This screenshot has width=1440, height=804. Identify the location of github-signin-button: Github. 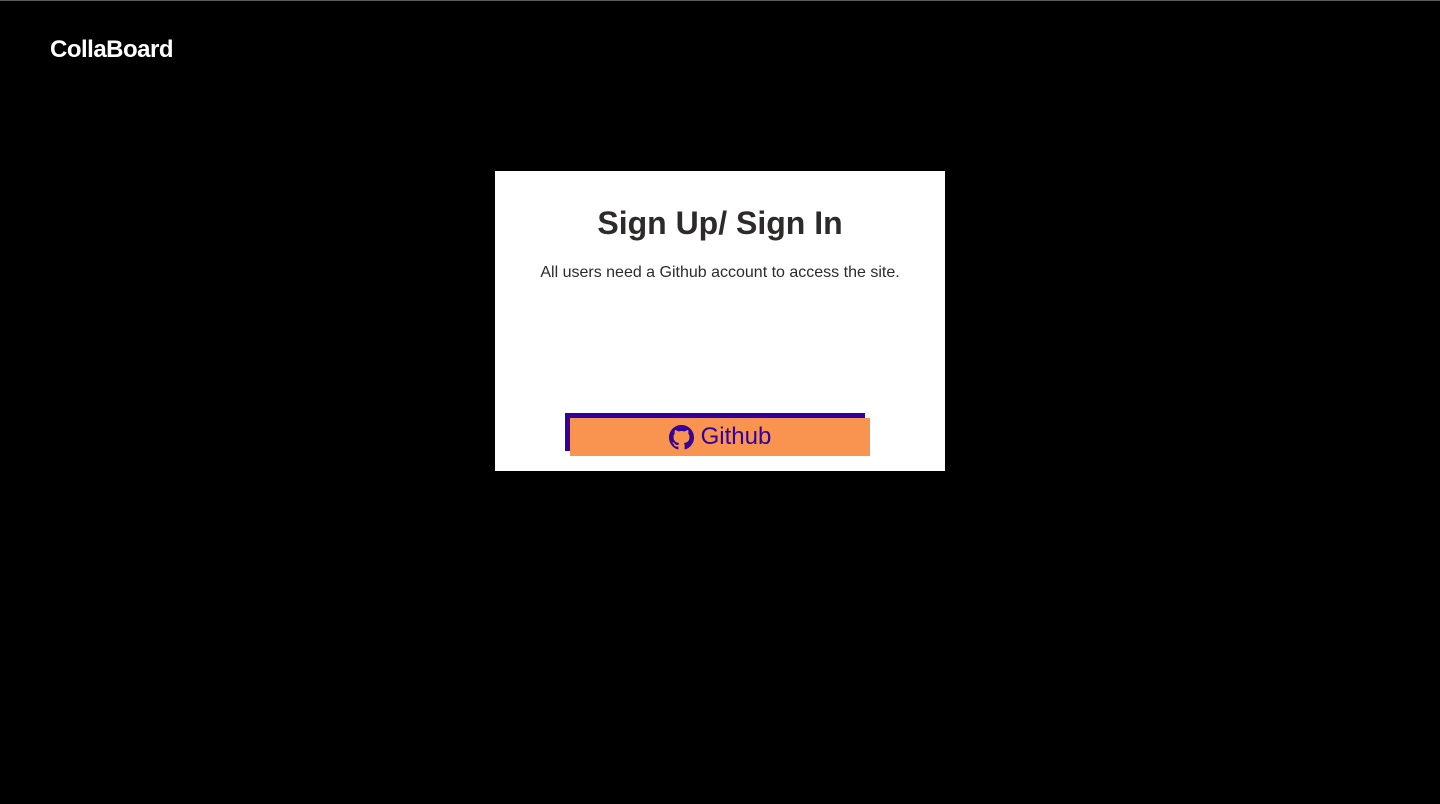
(720, 437).